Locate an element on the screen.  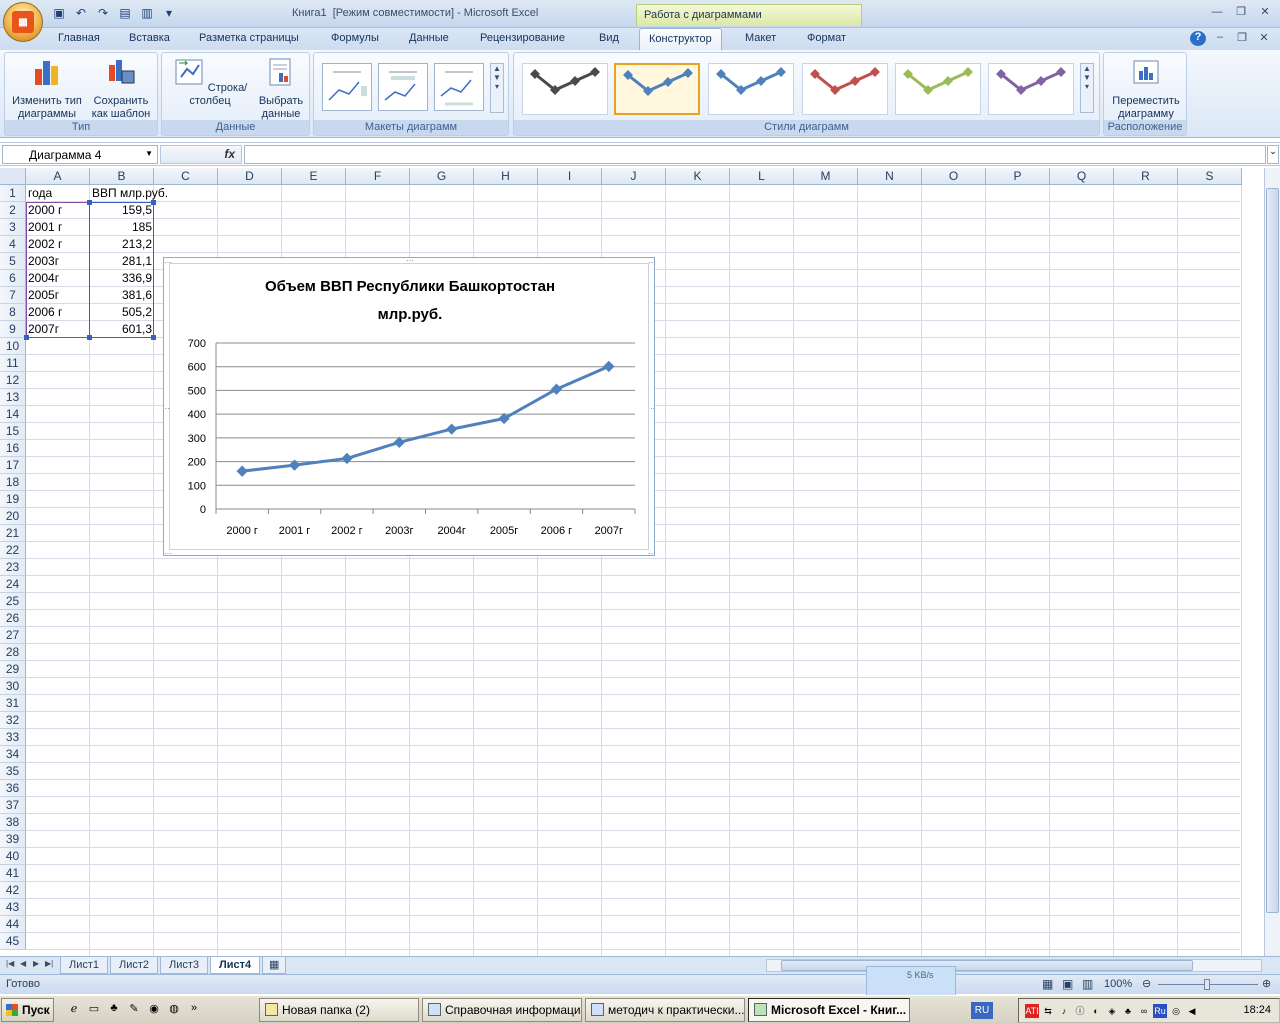
cell-B9: 601,3 is located at coordinates (122, 329).